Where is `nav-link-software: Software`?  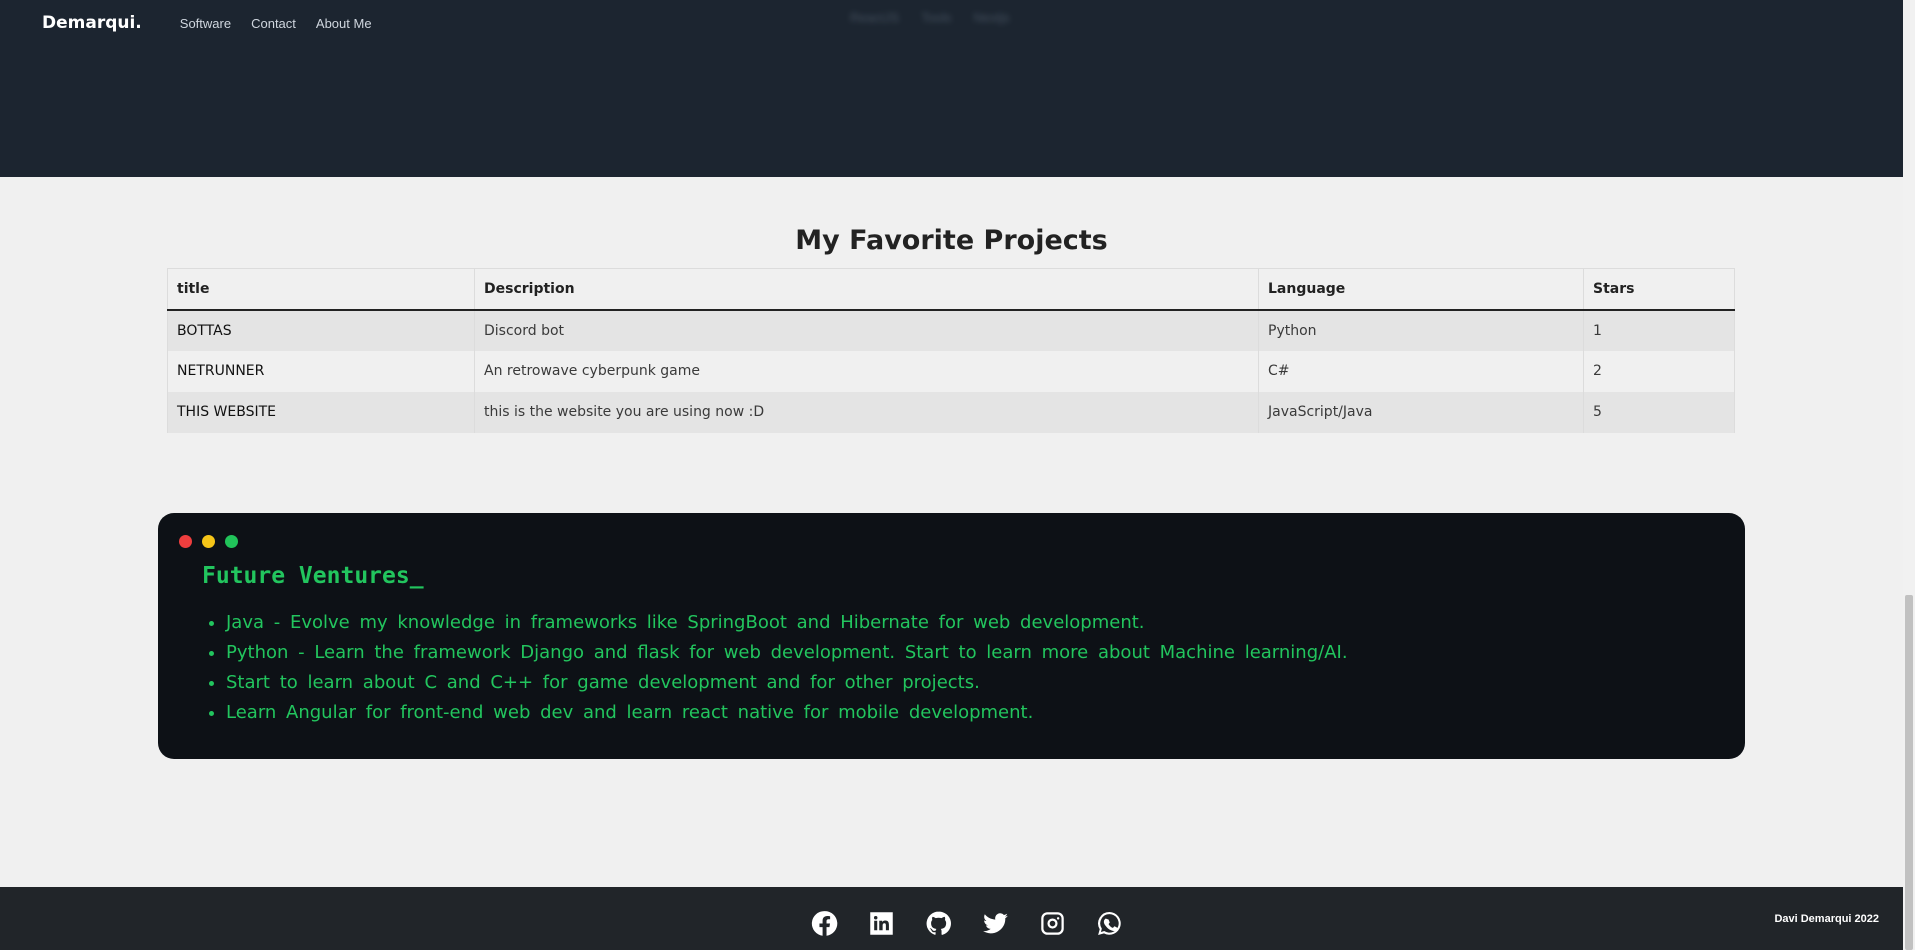 nav-link-software: Software is located at coordinates (205, 23).